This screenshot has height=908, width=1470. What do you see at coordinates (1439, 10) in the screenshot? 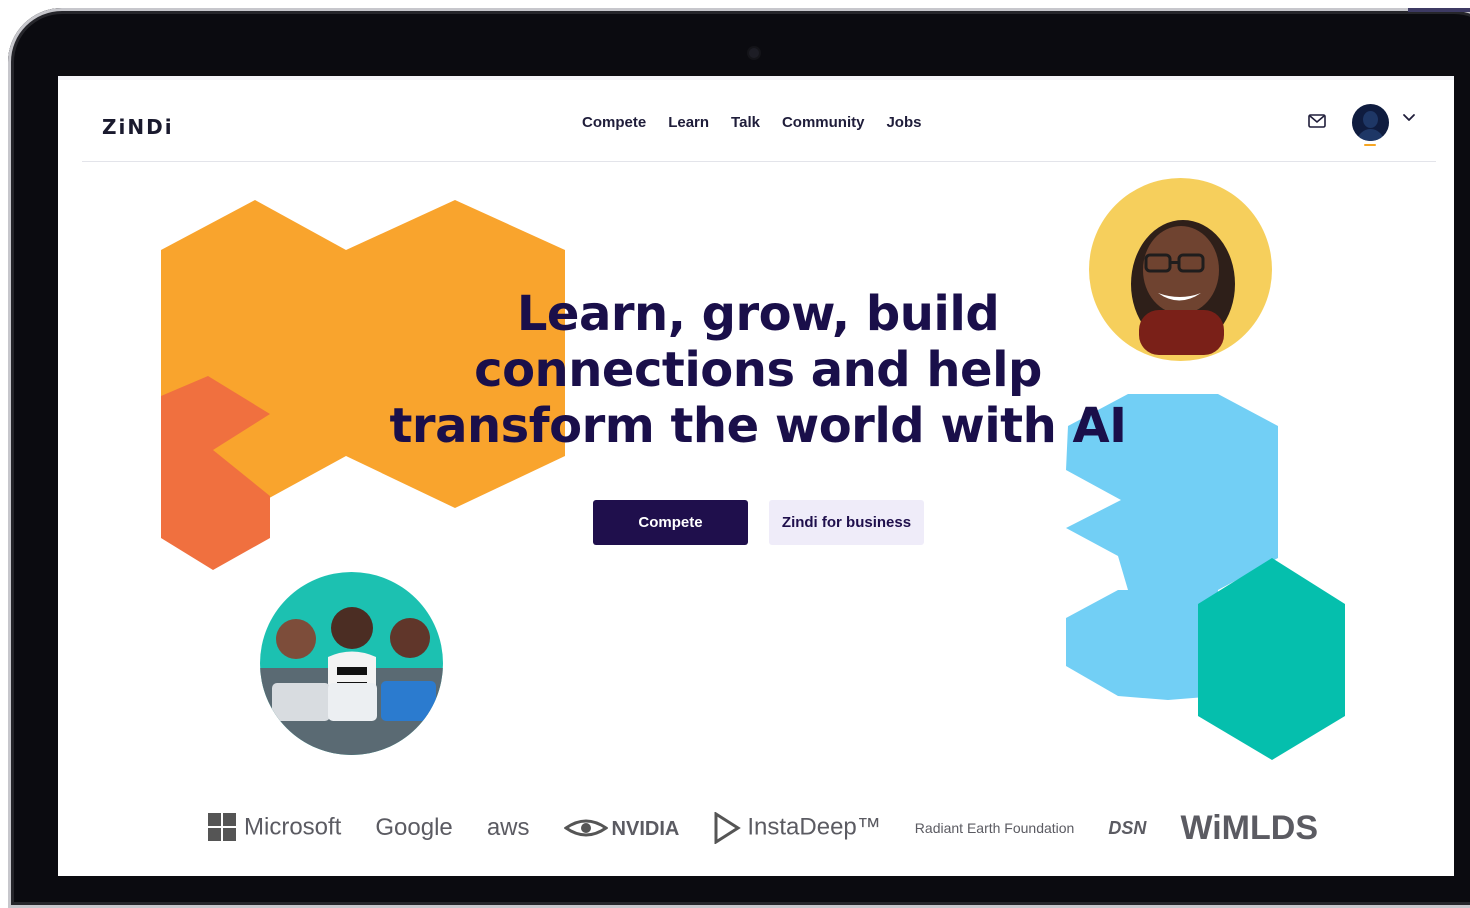
I see `corner-tab` at bounding box center [1439, 10].